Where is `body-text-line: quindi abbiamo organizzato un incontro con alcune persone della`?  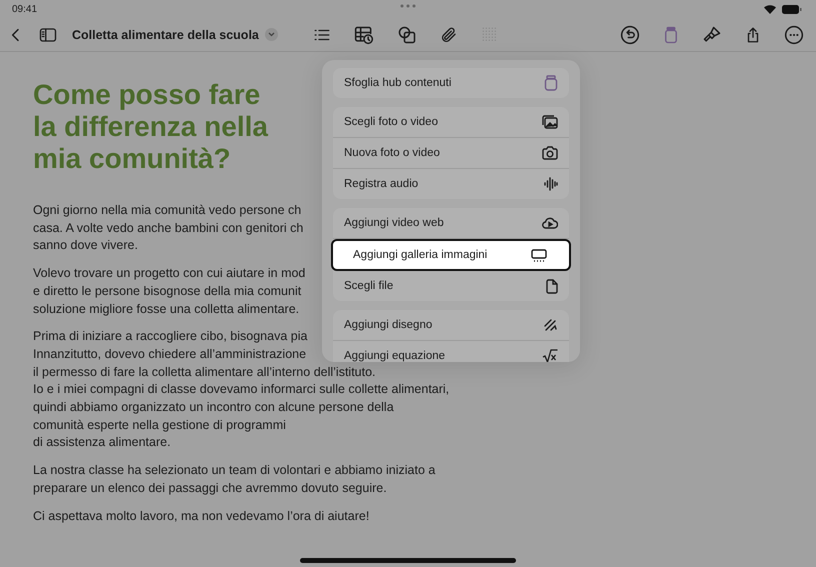
body-text-line: quindi abbiamo organizzato un incontro con alcune persone della is located at coordinates (213, 407).